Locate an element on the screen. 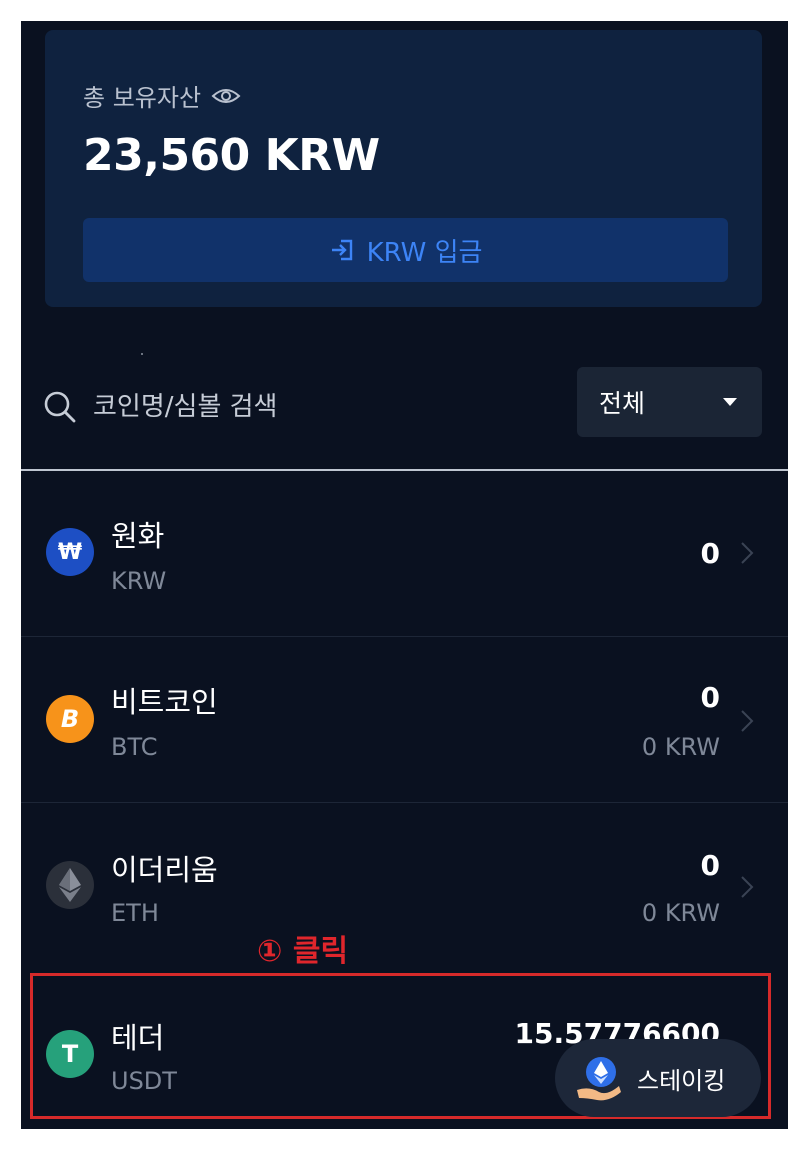 This screenshot has width=808, height=1150. staking-button: 스테이킹 is located at coordinates (658, 1078).